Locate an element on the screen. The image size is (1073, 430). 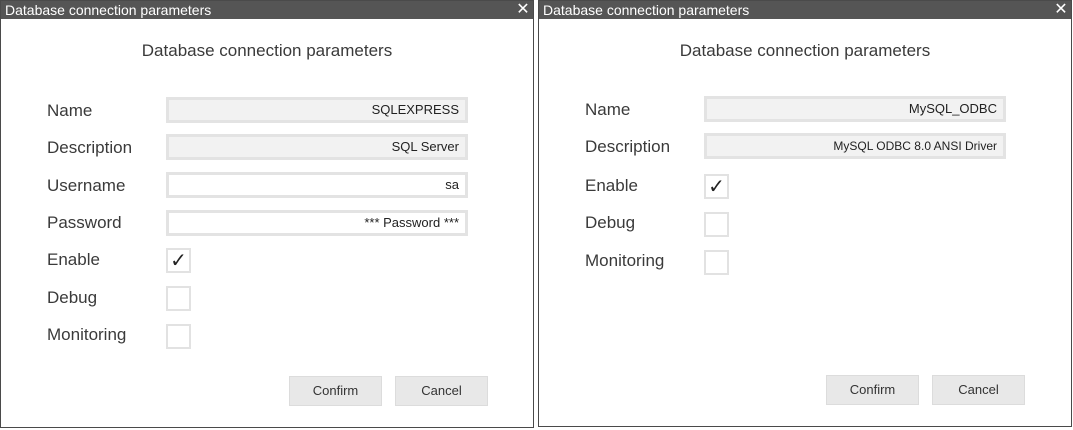
name-field: MySQL_ODBC is located at coordinates (855, 109).